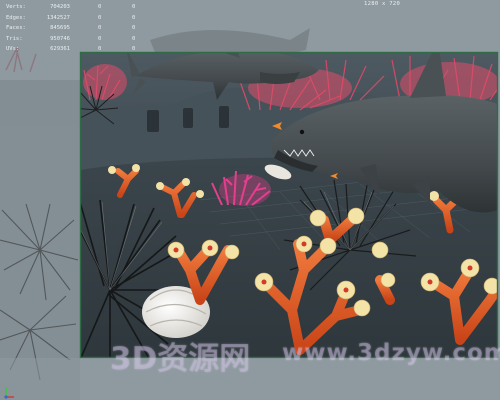 The image size is (500, 400). I want to click on stat-value: 1342527, so click(58, 17).